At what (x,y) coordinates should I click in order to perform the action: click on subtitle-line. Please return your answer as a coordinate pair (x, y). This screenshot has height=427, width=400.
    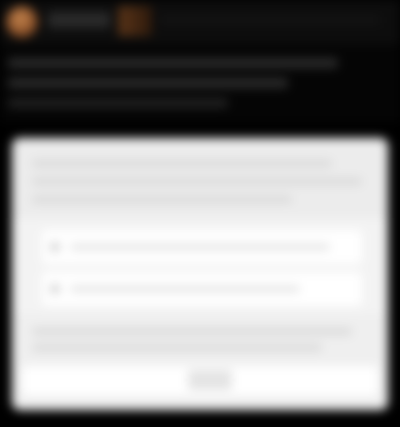
    Looking at the image, I should click on (118, 103).